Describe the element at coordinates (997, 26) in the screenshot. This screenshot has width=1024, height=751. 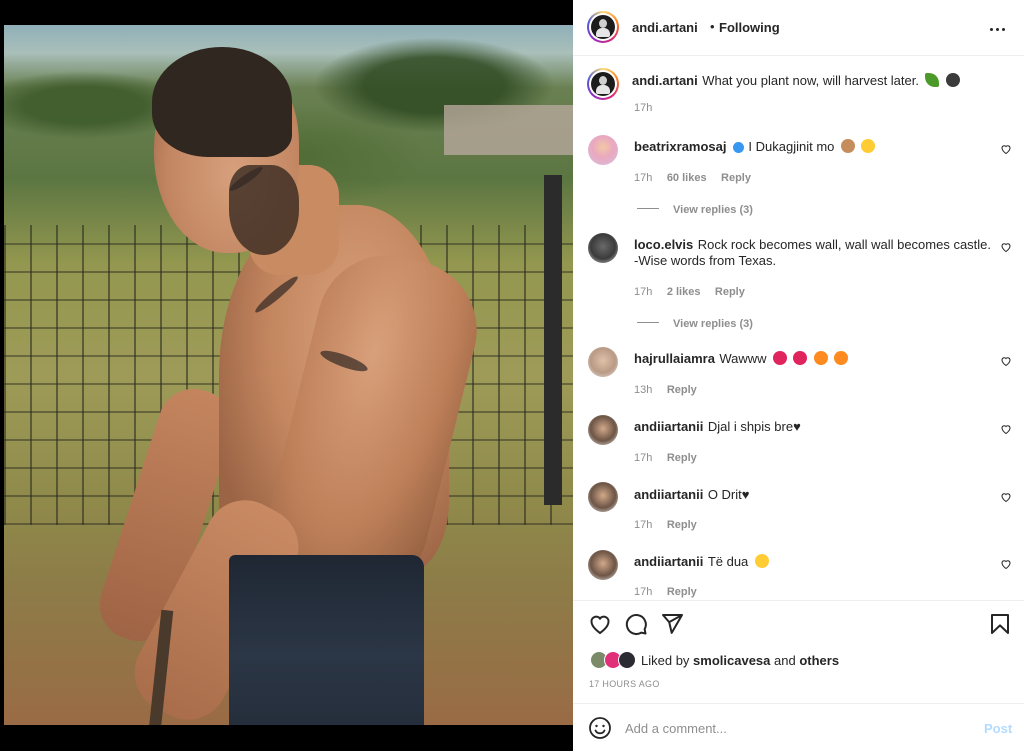
I see `more-options-icon` at that location.